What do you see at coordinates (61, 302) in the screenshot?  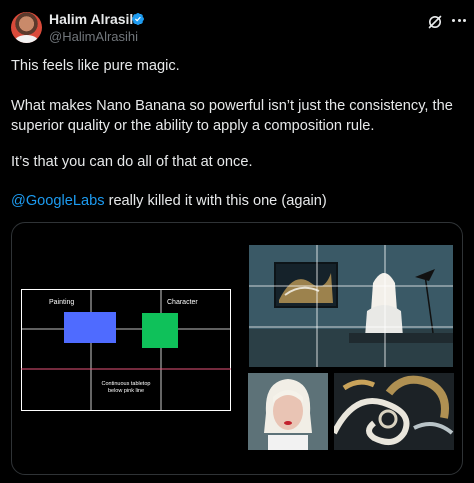 I see `painting-label: Painting` at bounding box center [61, 302].